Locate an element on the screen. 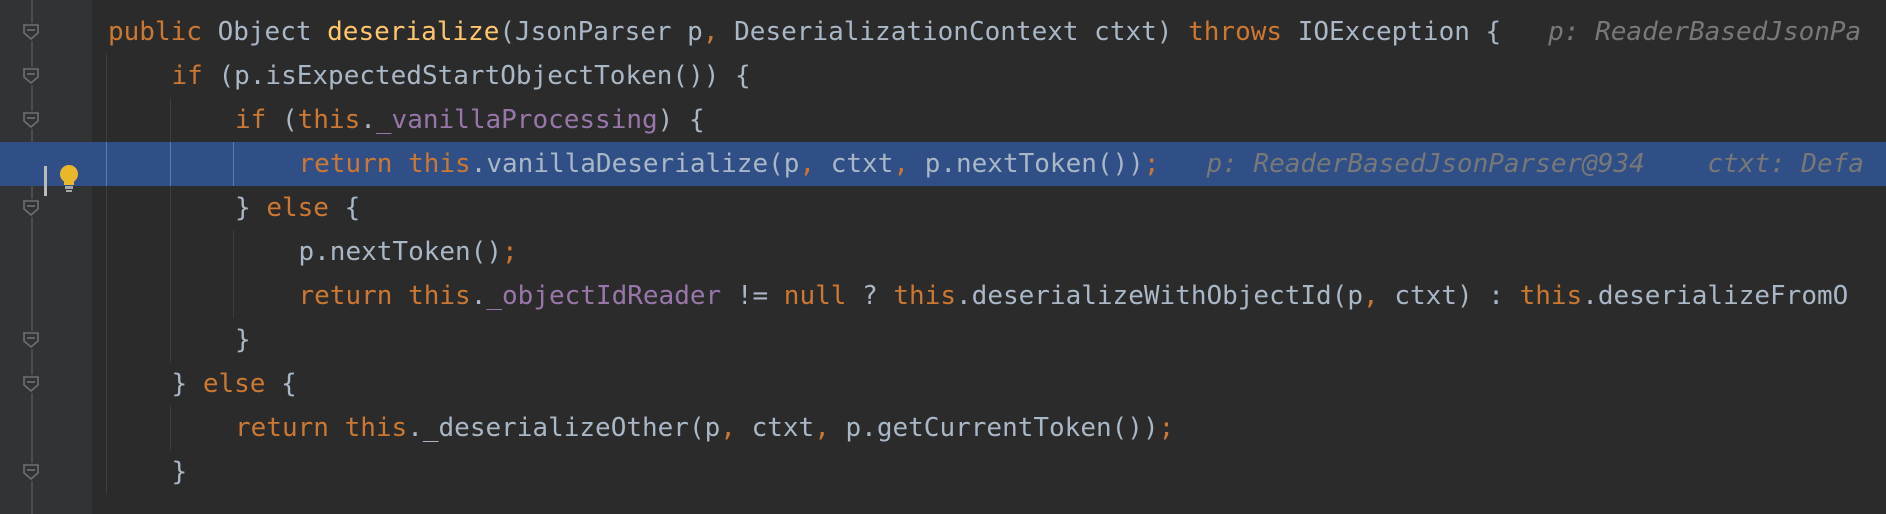  code-token: ? is located at coordinates (870, 296).